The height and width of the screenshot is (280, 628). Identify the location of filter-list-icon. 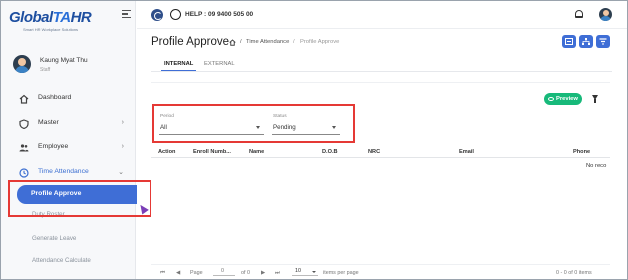
(603, 41).